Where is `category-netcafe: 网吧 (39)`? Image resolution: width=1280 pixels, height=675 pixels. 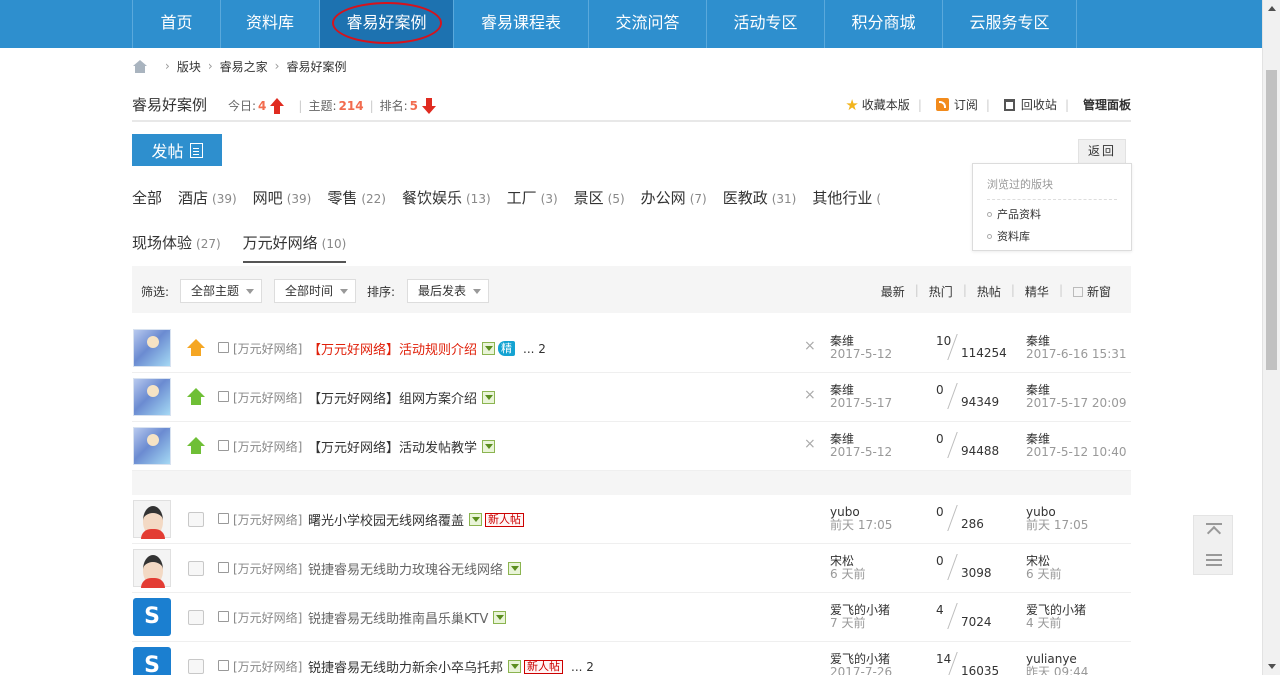
category-netcafe: 网吧 (39) is located at coordinates (282, 197).